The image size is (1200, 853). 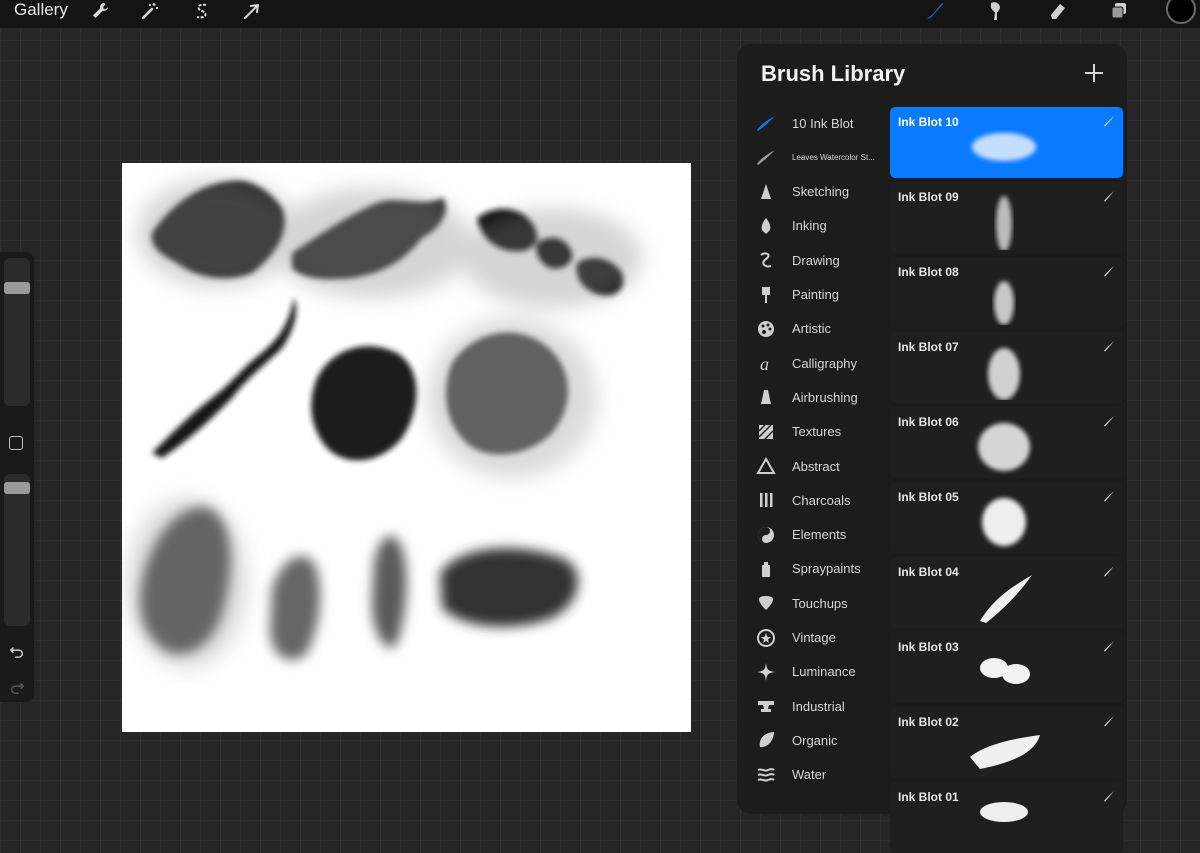 I want to click on color-picker-button, so click(x=1181, y=12).